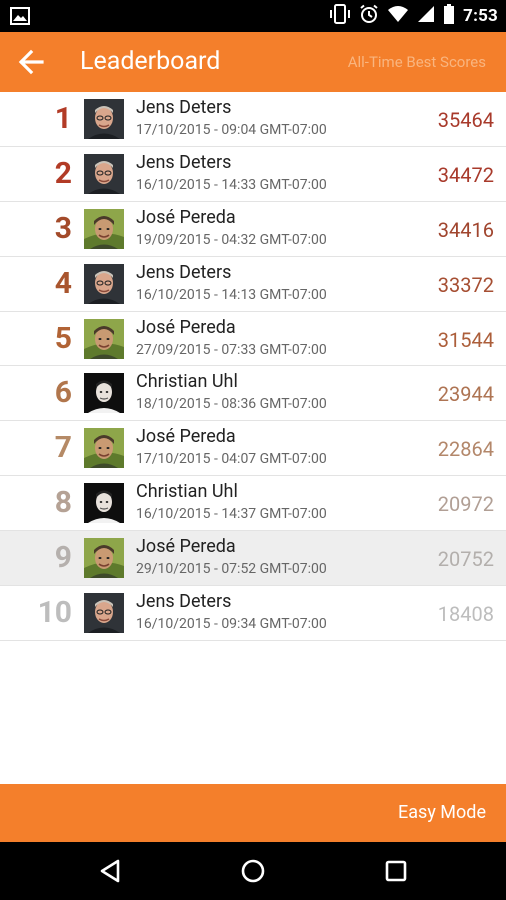 Image resolution: width=506 pixels, height=900 pixels. Describe the element at coordinates (63, 283) in the screenshot. I see `rank-number: 4` at that location.